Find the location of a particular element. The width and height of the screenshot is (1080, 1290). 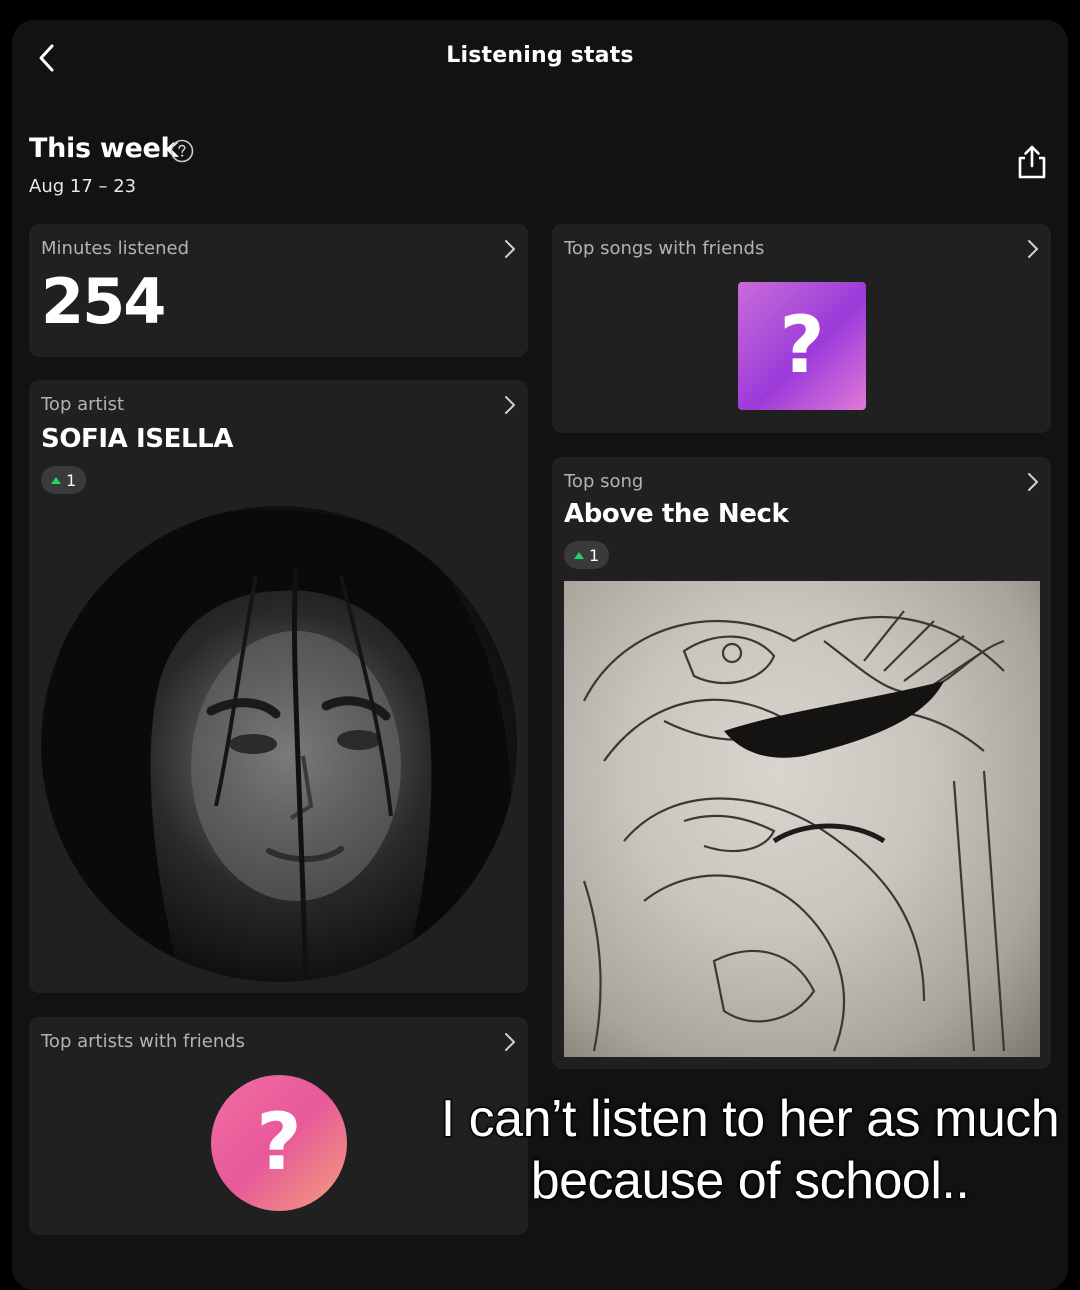

minutes-value: 254 is located at coordinates (103, 301).